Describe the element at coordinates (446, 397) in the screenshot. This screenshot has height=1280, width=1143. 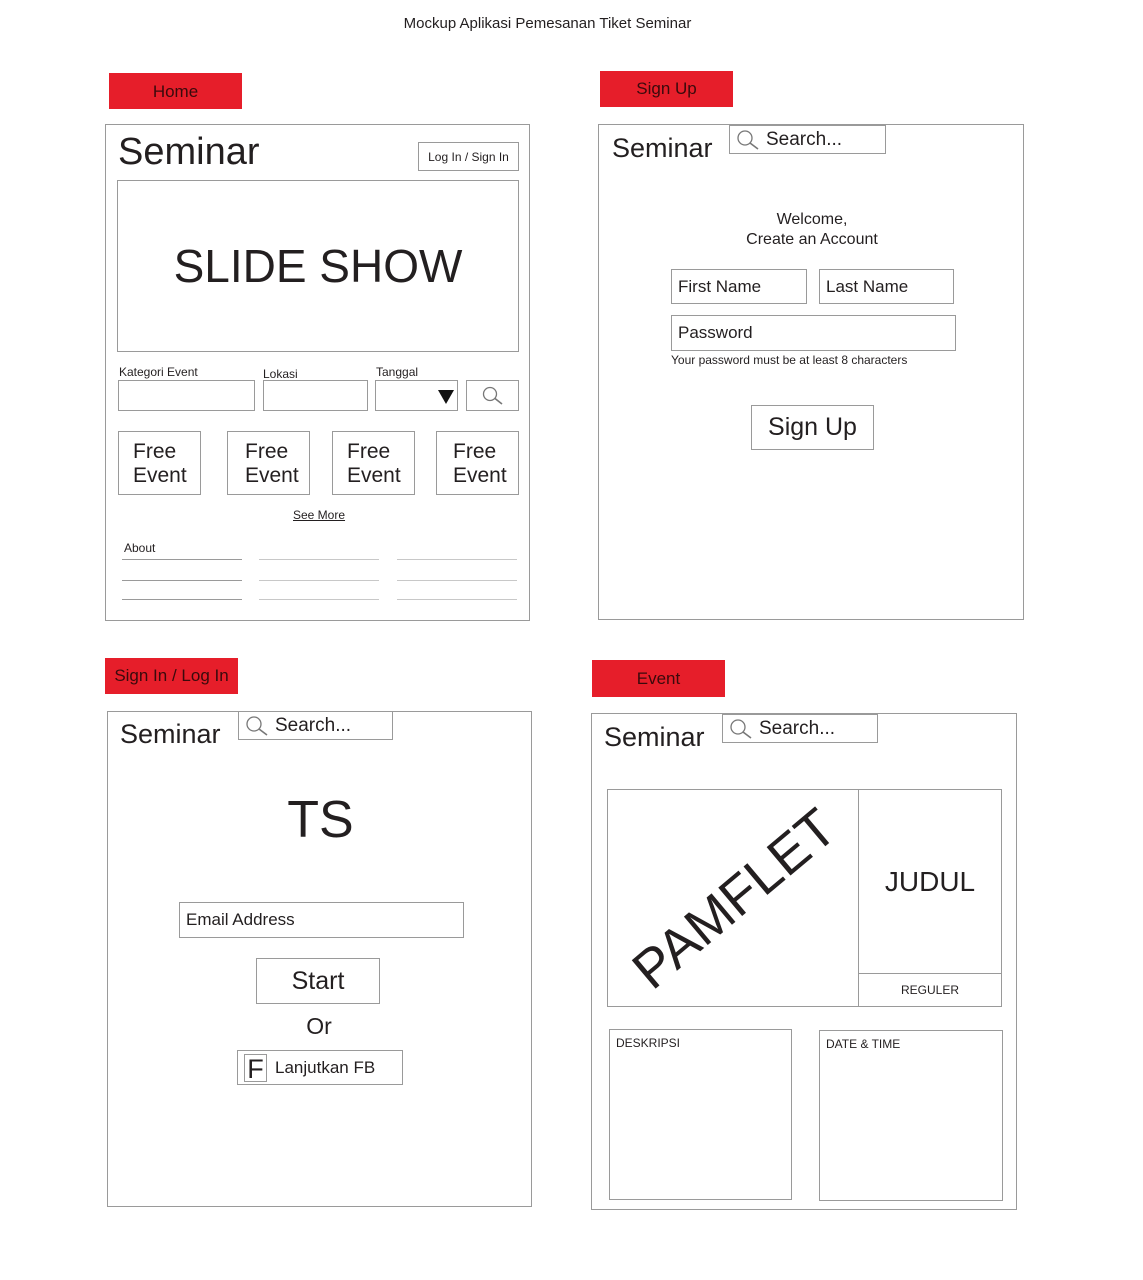
I see `chevron-down-icon` at that location.